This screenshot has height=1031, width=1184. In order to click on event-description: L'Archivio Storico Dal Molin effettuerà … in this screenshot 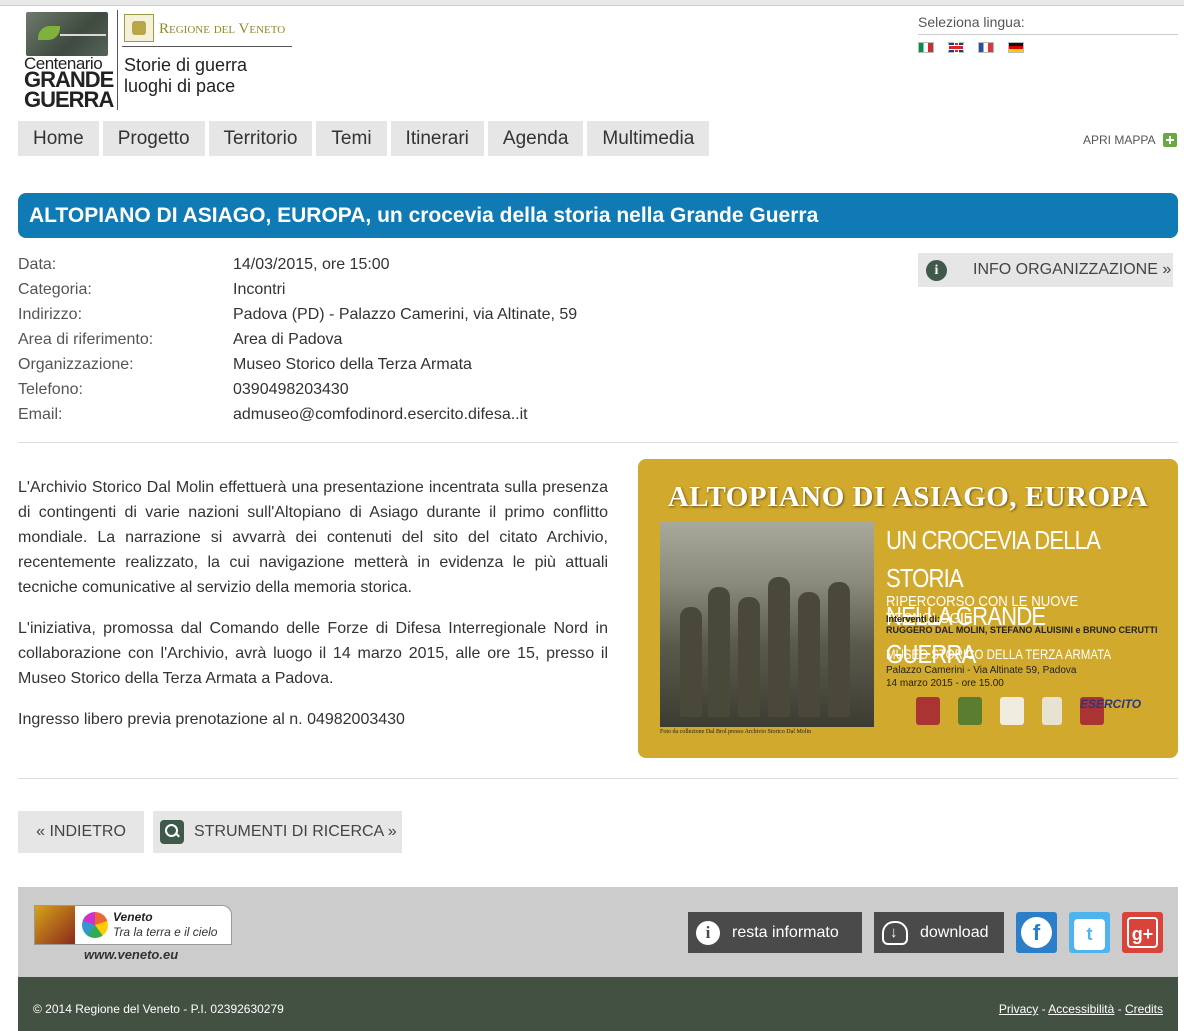, I will do `click(313, 611)`.